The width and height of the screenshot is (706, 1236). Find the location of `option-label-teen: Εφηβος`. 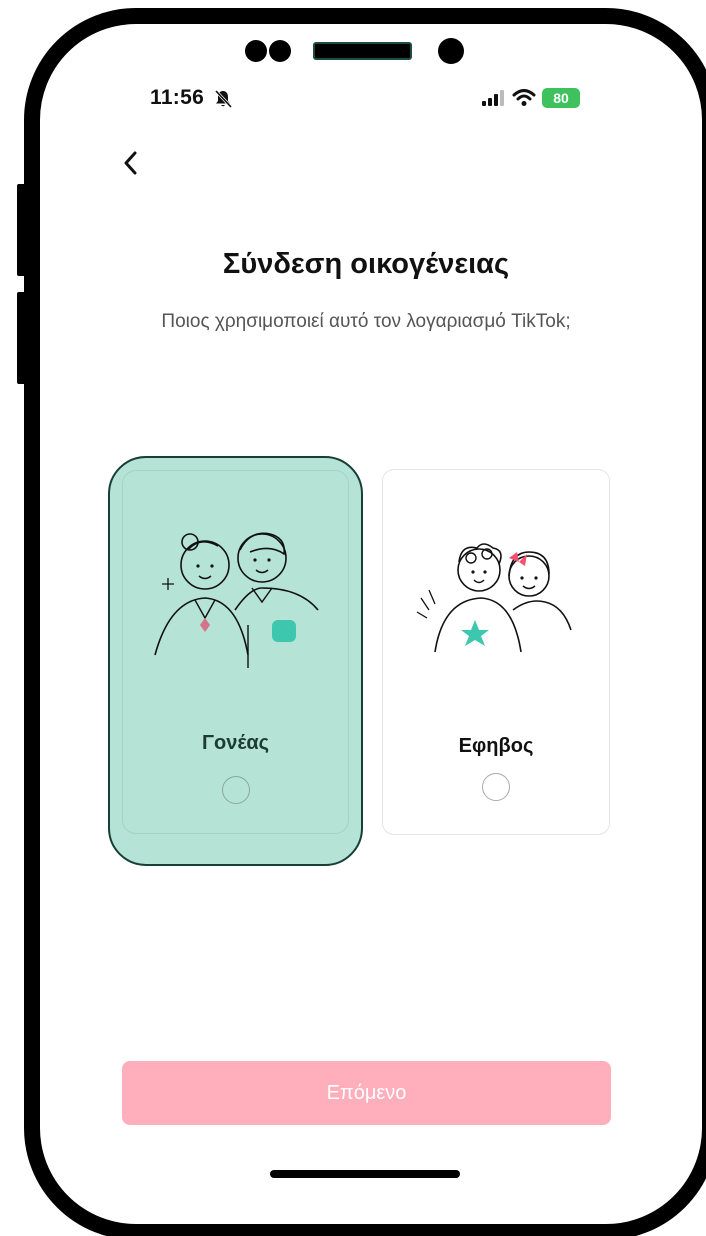

option-label-teen: Εφηβος is located at coordinates (496, 746).